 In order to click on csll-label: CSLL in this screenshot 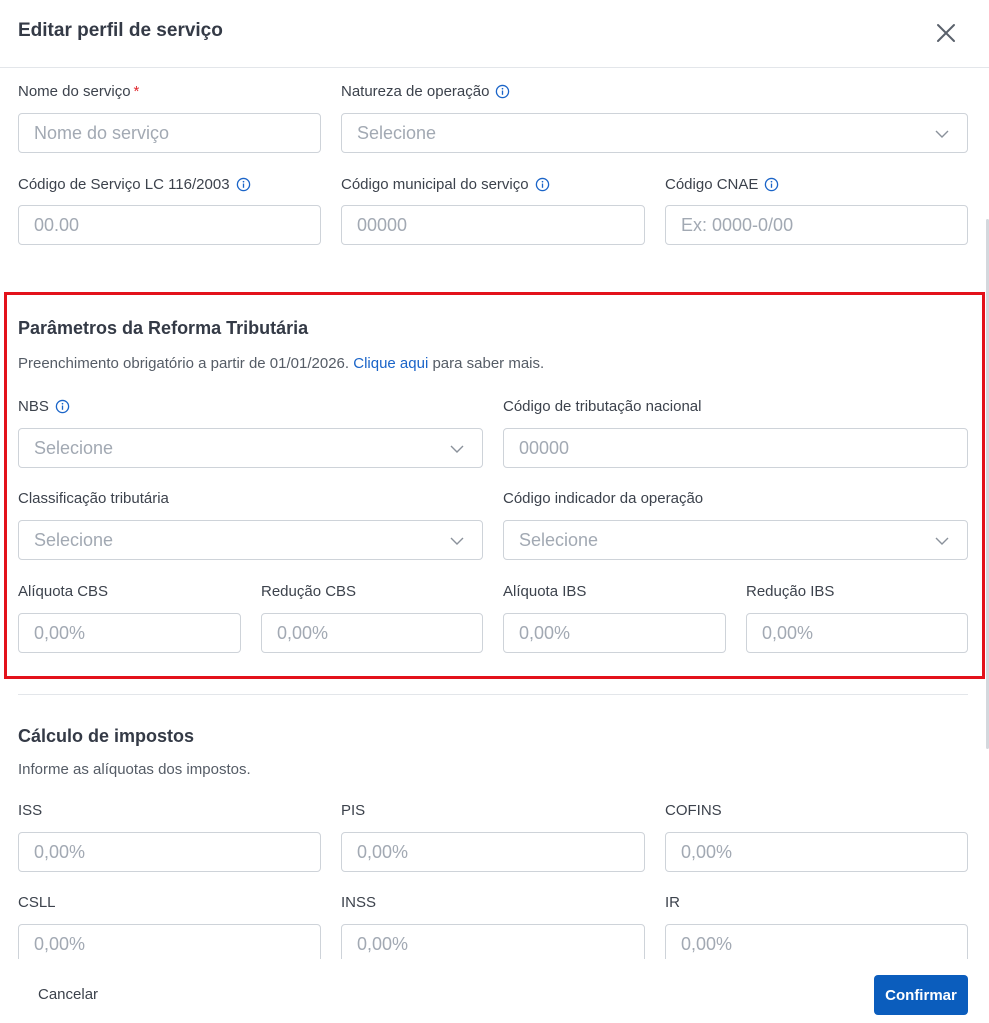, I will do `click(37, 902)`.